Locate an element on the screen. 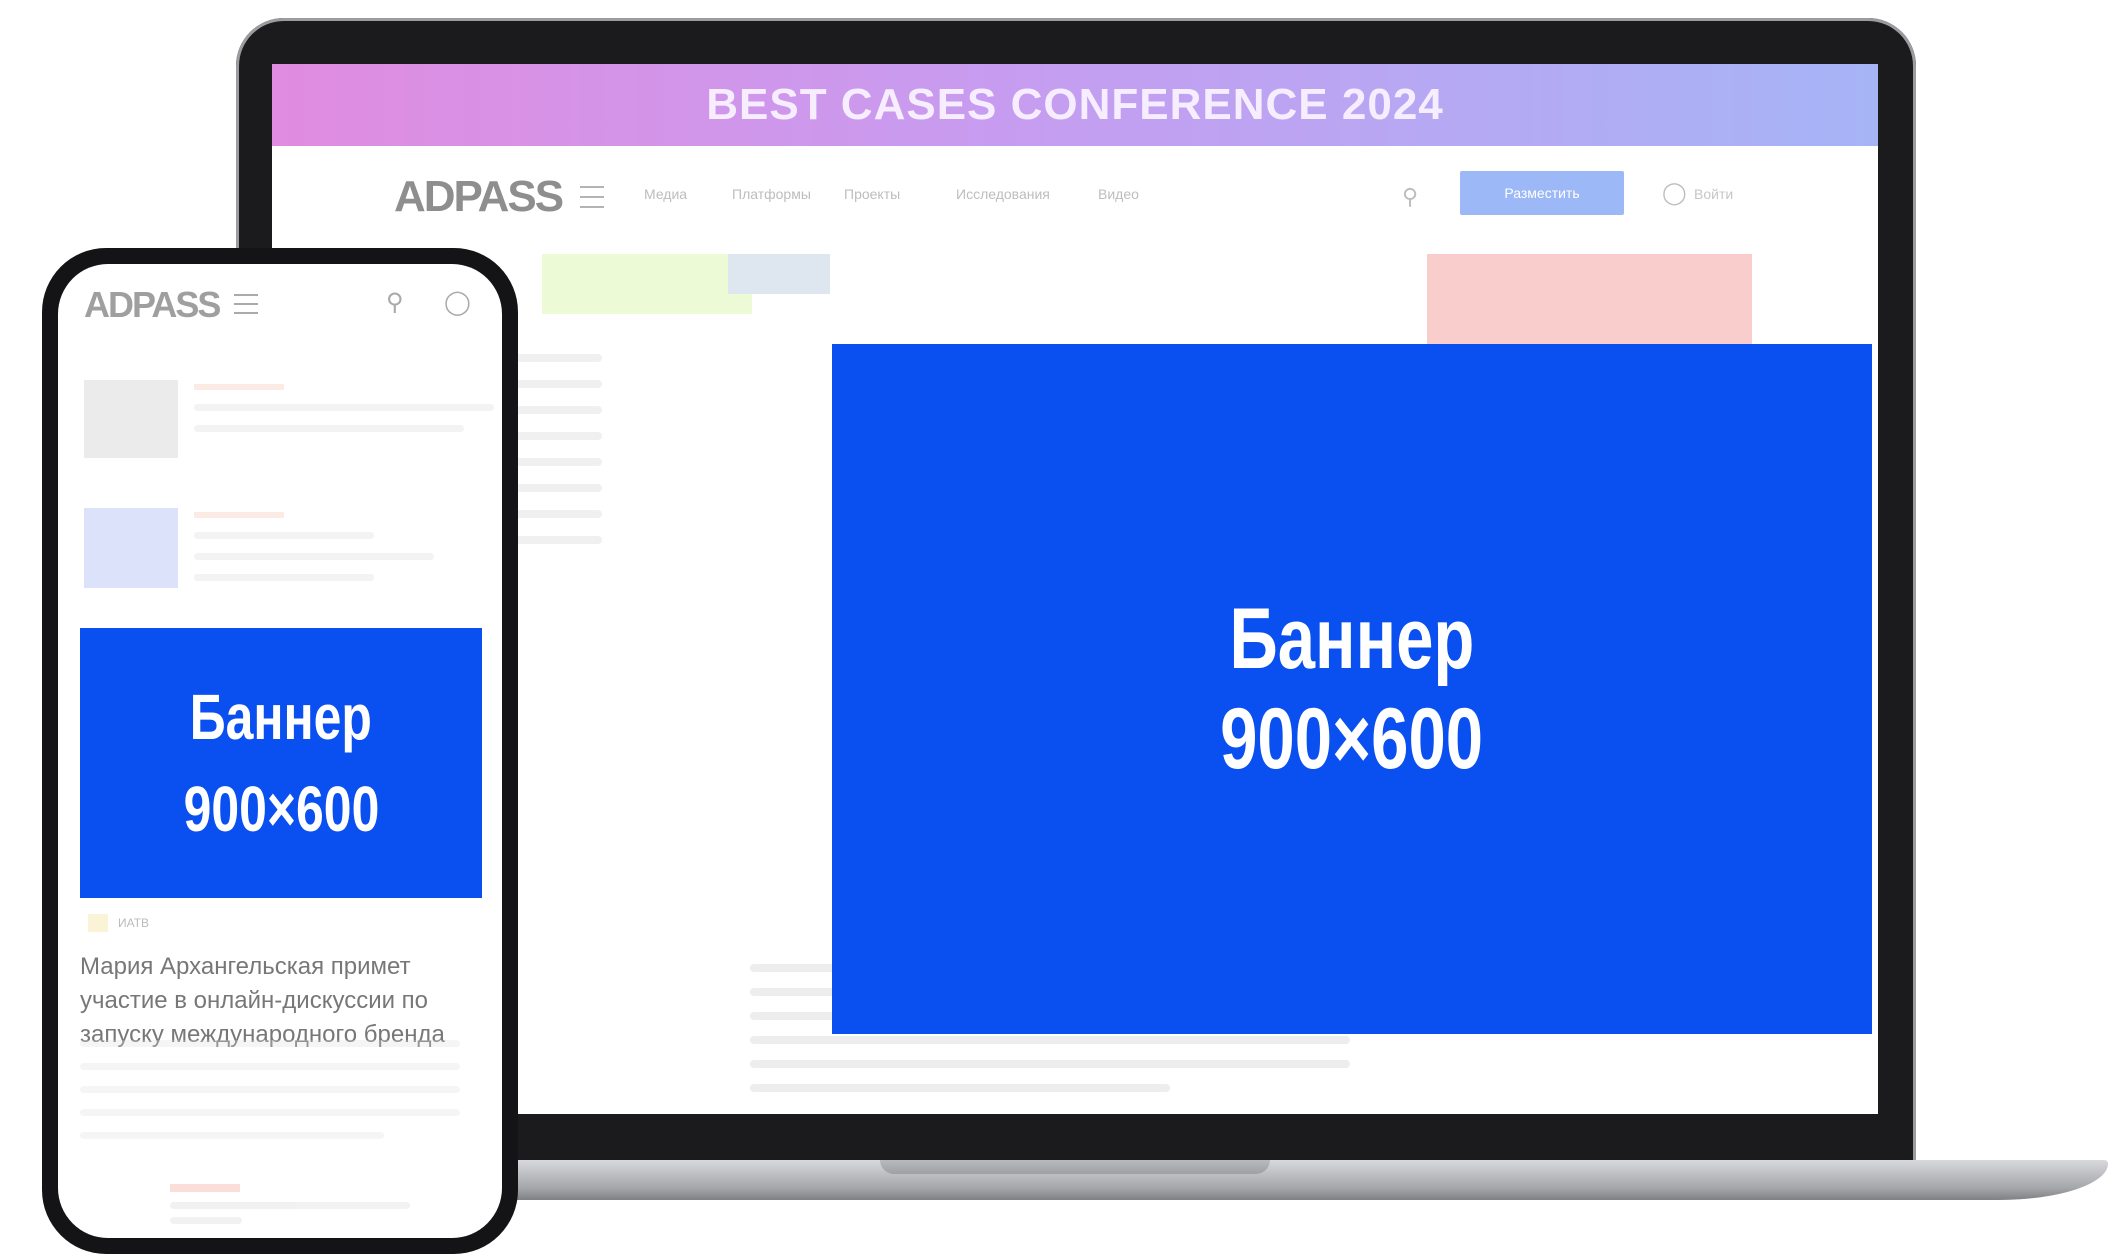 Image resolution: width=2126 pixels, height=1260 pixels. publish-button: Разместить is located at coordinates (1542, 193).